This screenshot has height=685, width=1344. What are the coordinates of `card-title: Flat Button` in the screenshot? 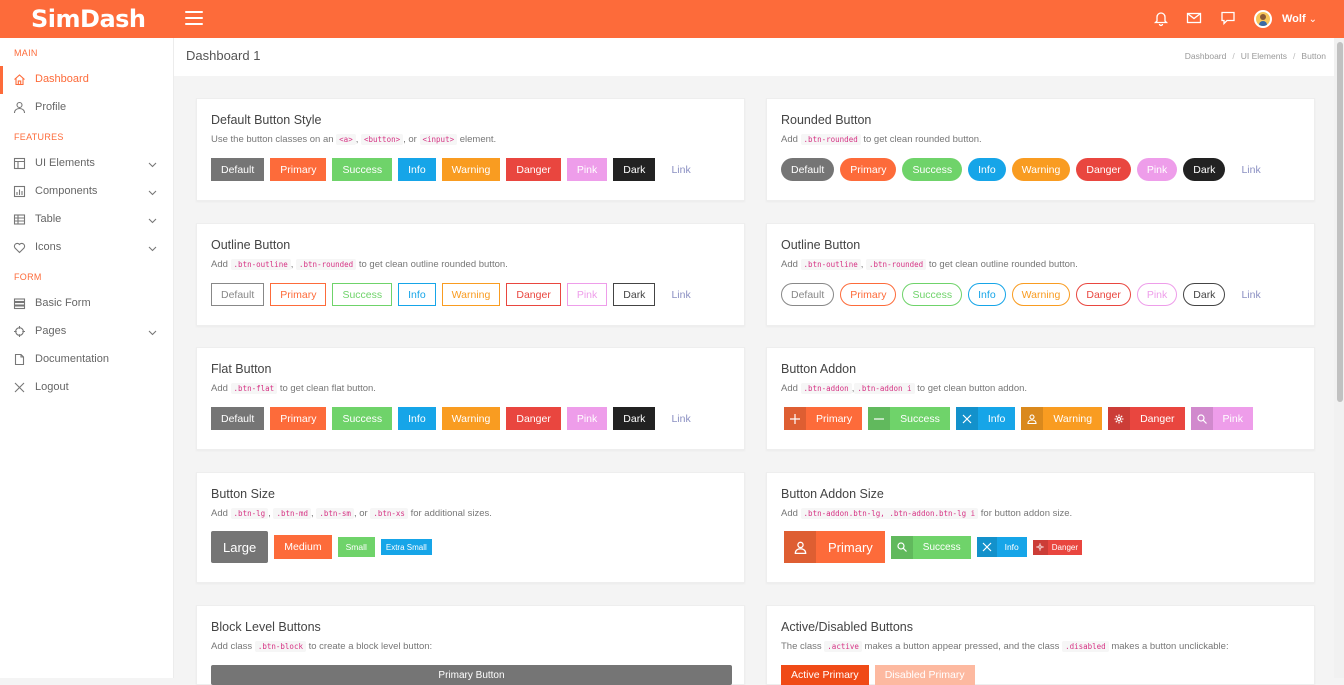 It's located at (241, 369).